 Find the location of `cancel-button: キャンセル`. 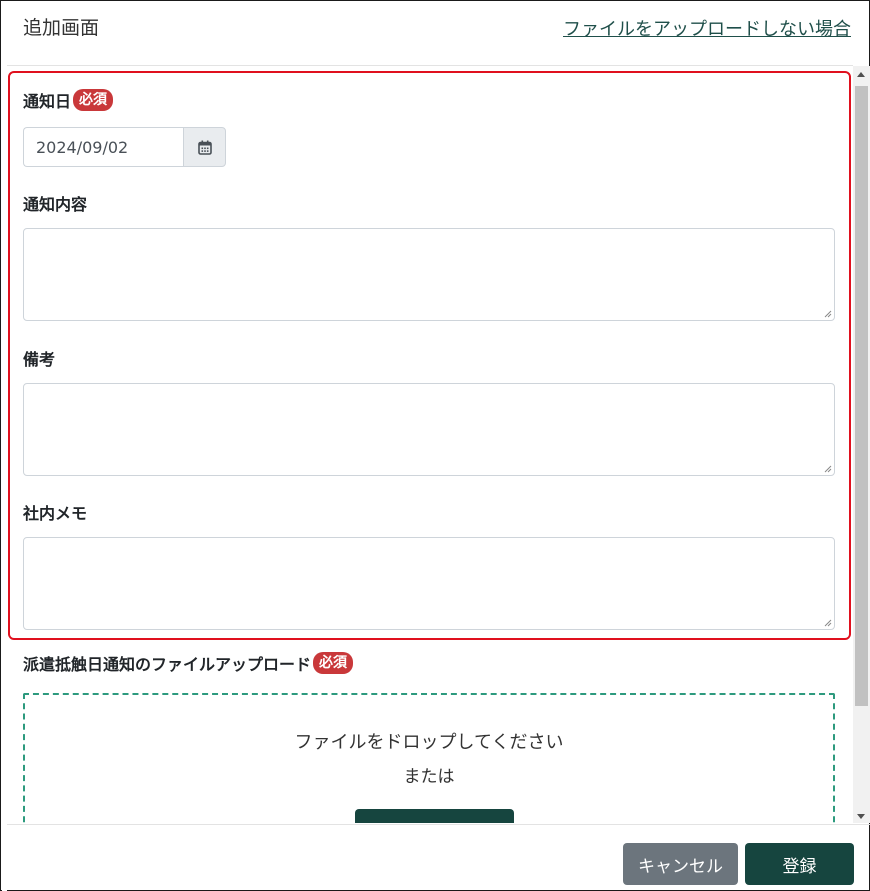

cancel-button: キャンセル is located at coordinates (680, 864).